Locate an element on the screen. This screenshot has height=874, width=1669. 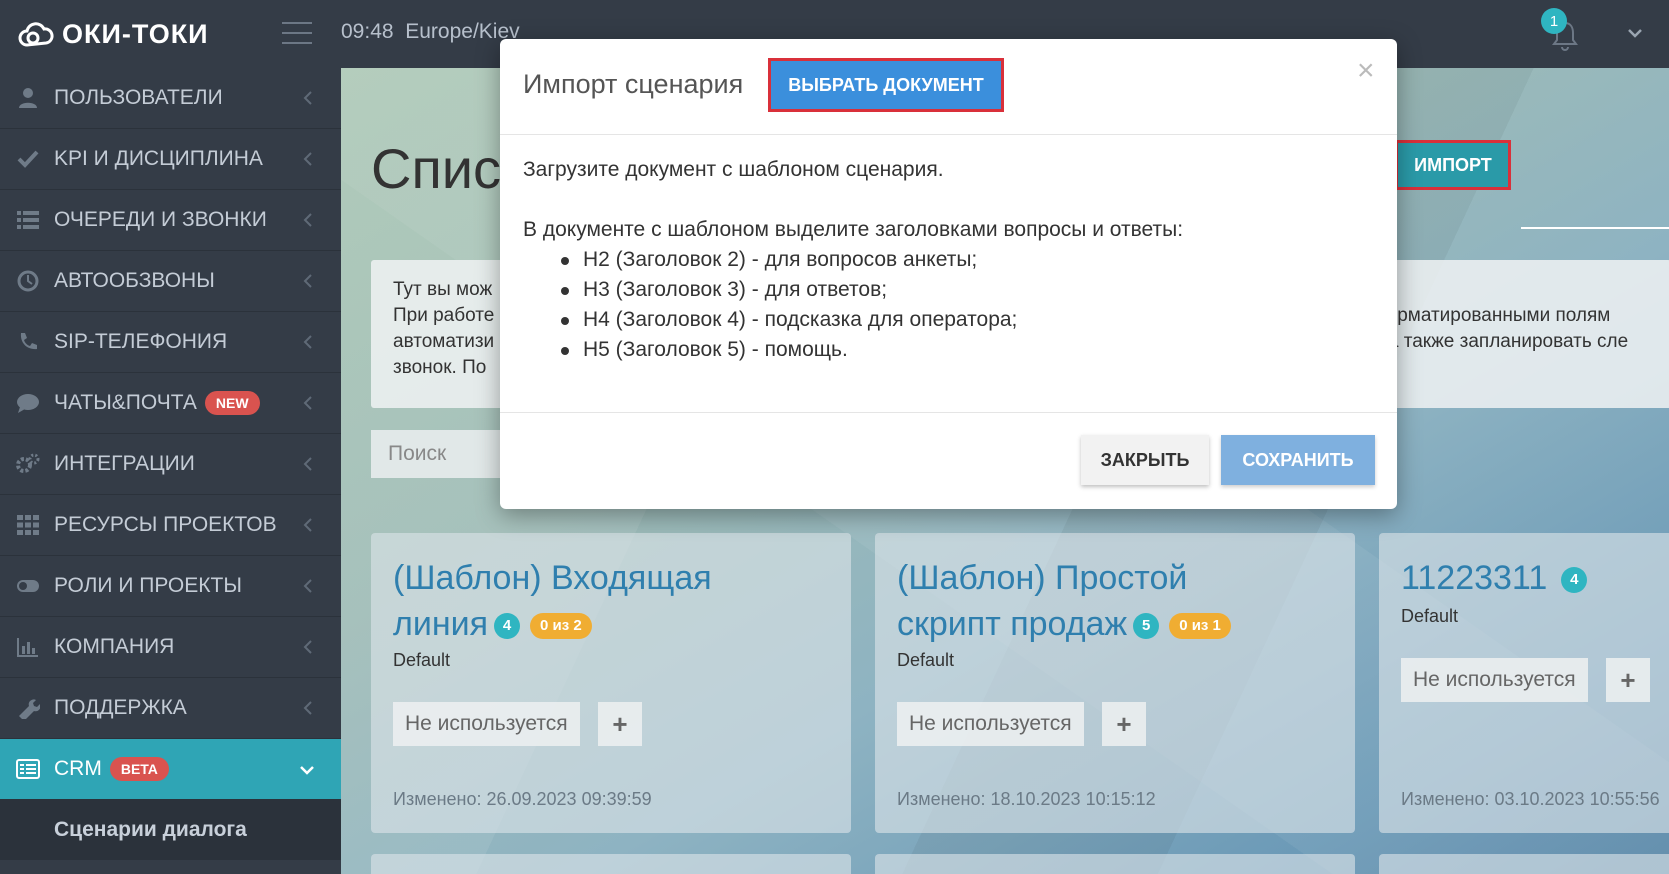
sidebar-item-label: ИНТЕГРАЦИИ is located at coordinates (124, 463).